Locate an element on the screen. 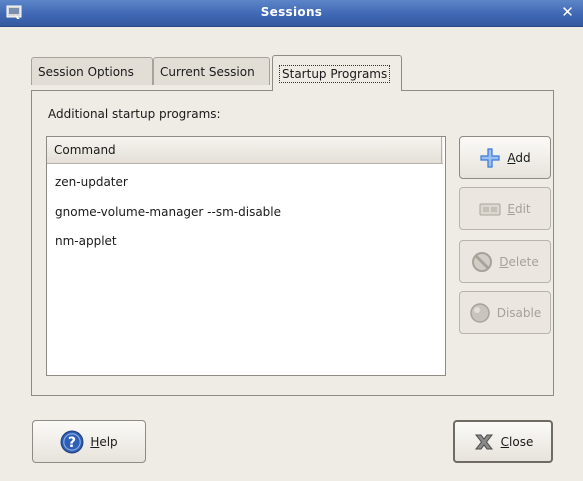 This screenshot has height=481, width=583. disable-button: Disable is located at coordinates (505, 312).